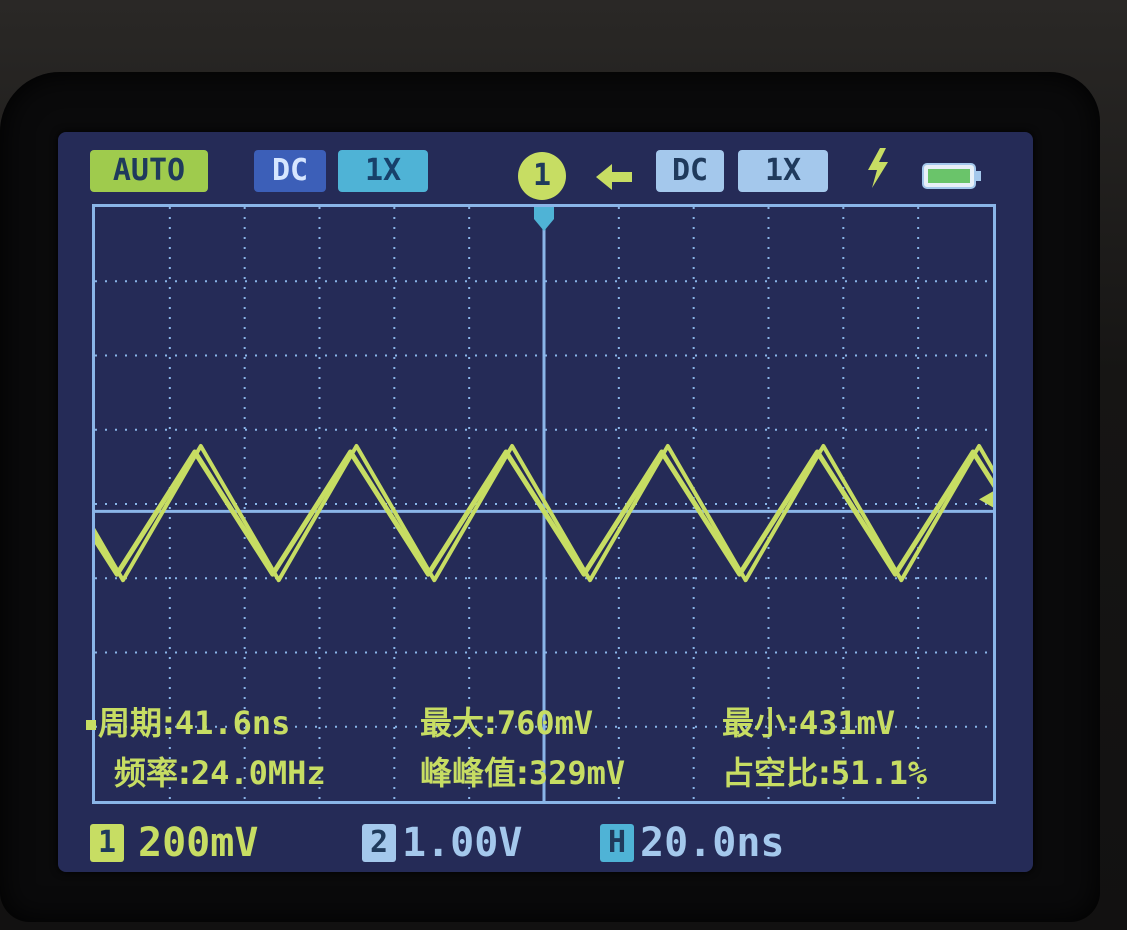  What do you see at coordinates (847, 723) in the screenshot?
I see `min-value: 431mV` at bounding box center [847, 723].